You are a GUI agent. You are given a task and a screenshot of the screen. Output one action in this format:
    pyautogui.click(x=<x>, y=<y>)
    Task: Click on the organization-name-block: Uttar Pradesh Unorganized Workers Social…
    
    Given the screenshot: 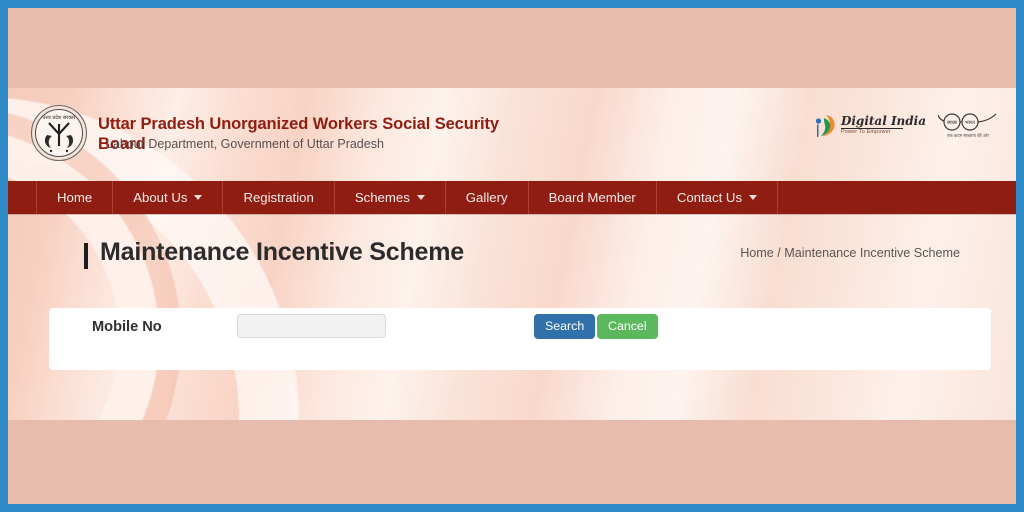 What is the action you would take?
    pyautogui.click(x=338, y=133)
    